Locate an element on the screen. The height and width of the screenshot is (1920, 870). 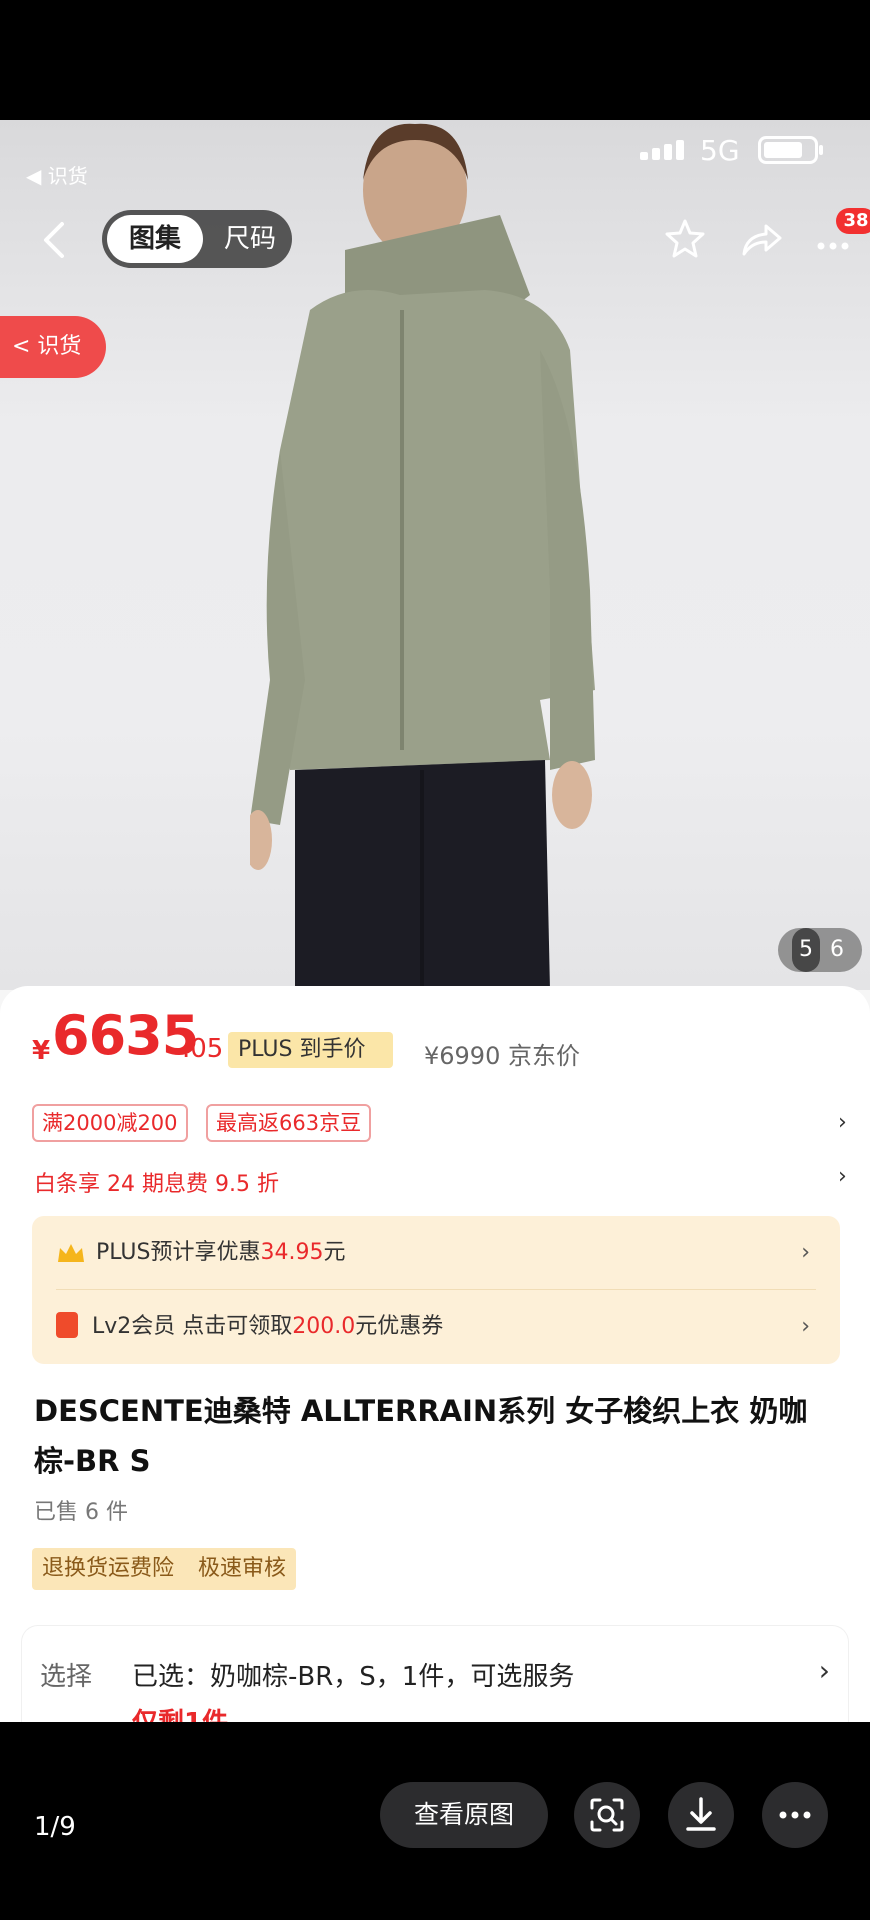
scan-search-icon is located at coordinates (607, 1815).